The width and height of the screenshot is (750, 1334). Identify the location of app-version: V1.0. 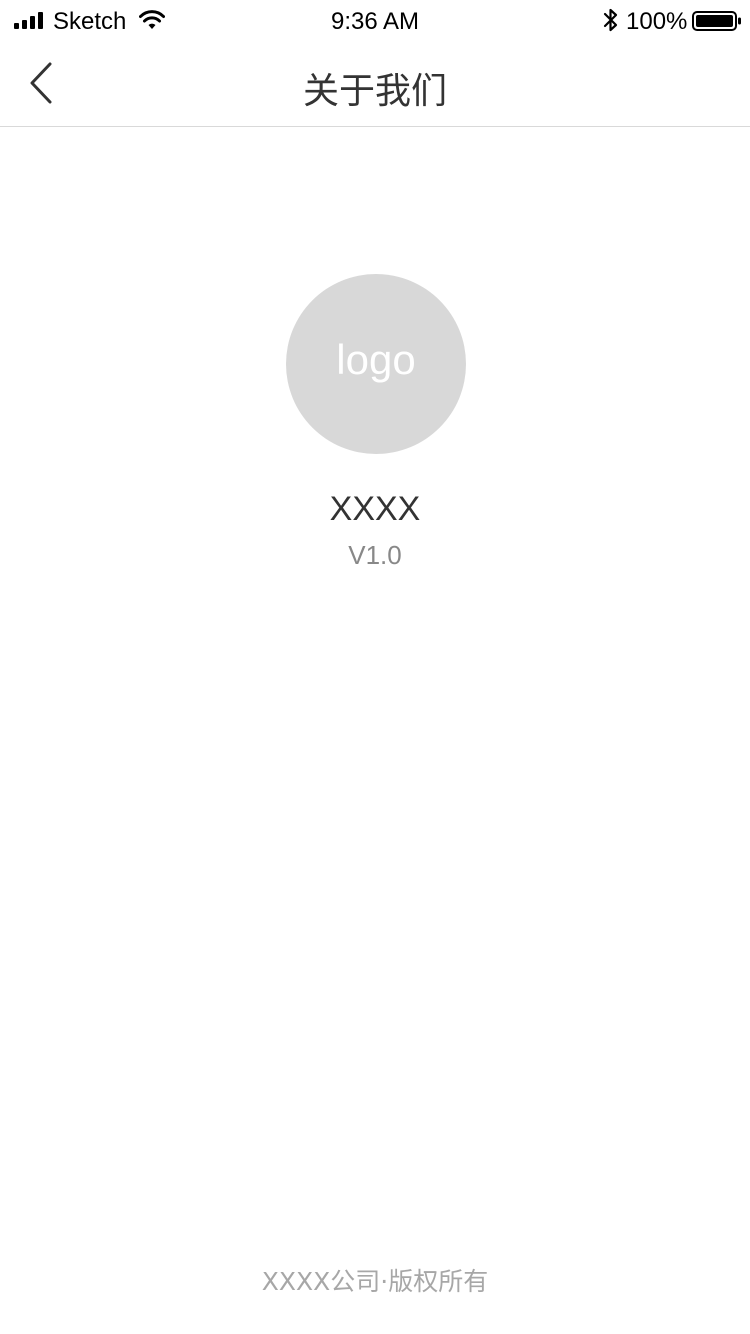
(375, 555).